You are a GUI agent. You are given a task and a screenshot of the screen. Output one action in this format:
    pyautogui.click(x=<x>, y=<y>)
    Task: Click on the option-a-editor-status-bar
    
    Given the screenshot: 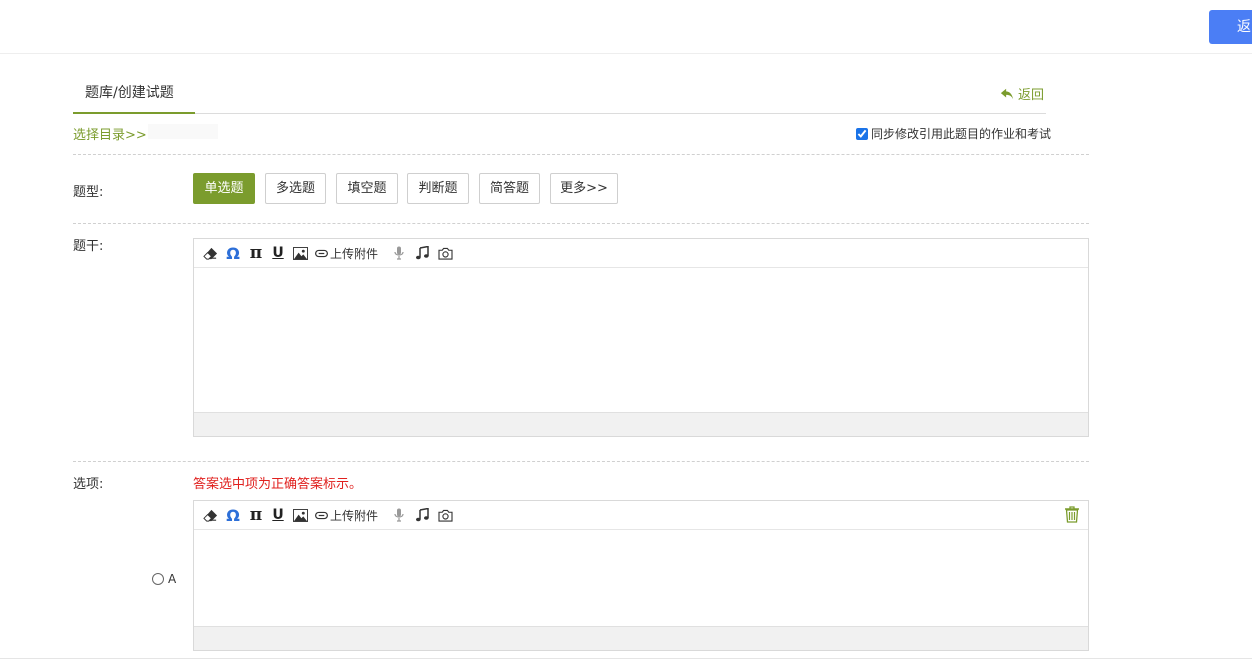 What is the action you would take?
    pyautogui.click(x=641, y=638)
    